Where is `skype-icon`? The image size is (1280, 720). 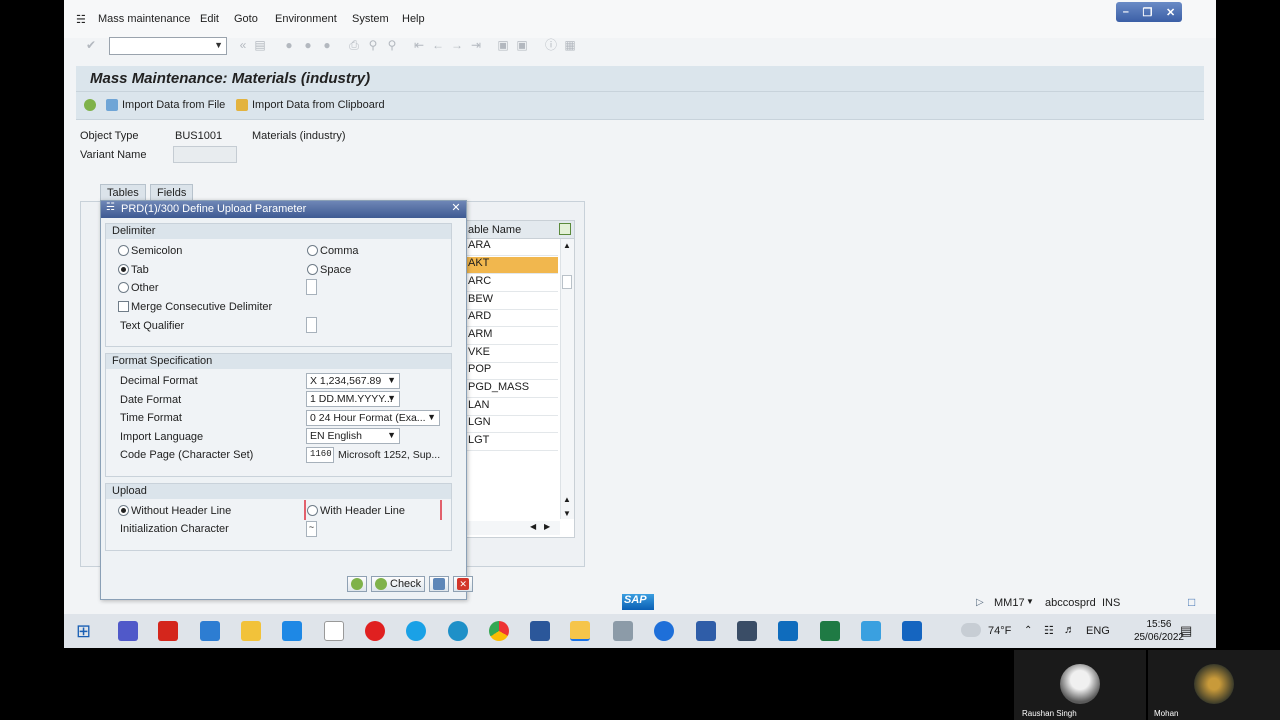
skype-icon is located at coordinates (416, 631).